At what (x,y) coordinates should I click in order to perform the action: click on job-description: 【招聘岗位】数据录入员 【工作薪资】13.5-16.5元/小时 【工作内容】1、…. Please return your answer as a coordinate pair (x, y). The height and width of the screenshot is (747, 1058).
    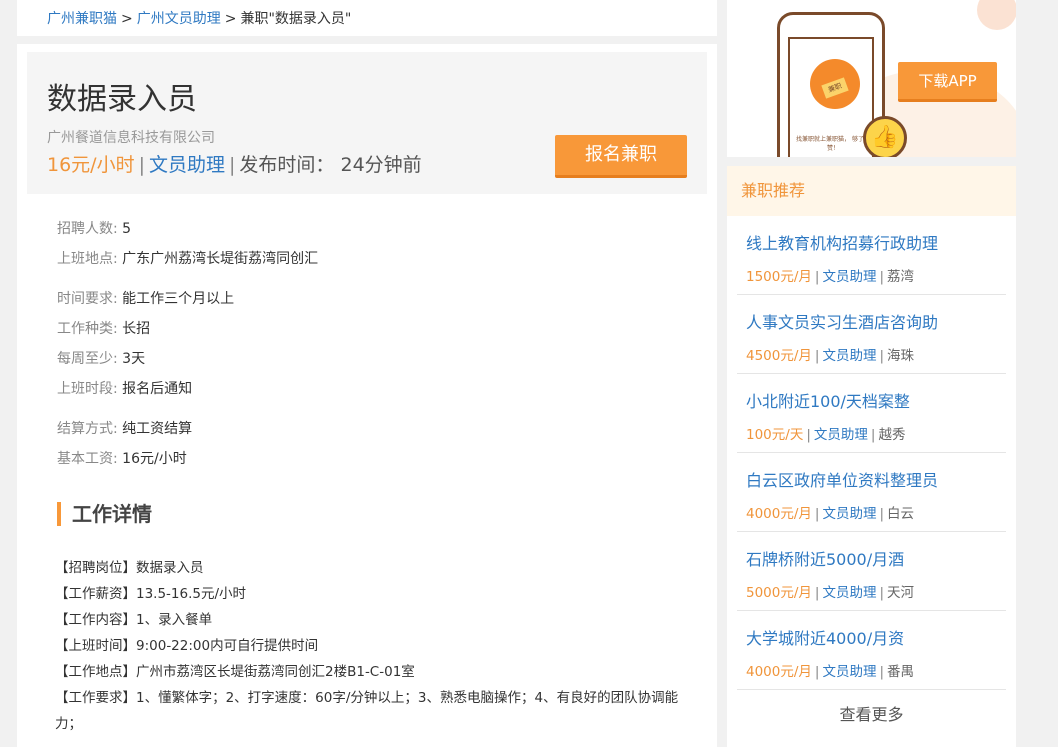
    Looking at the image, I should click on (375, 646).